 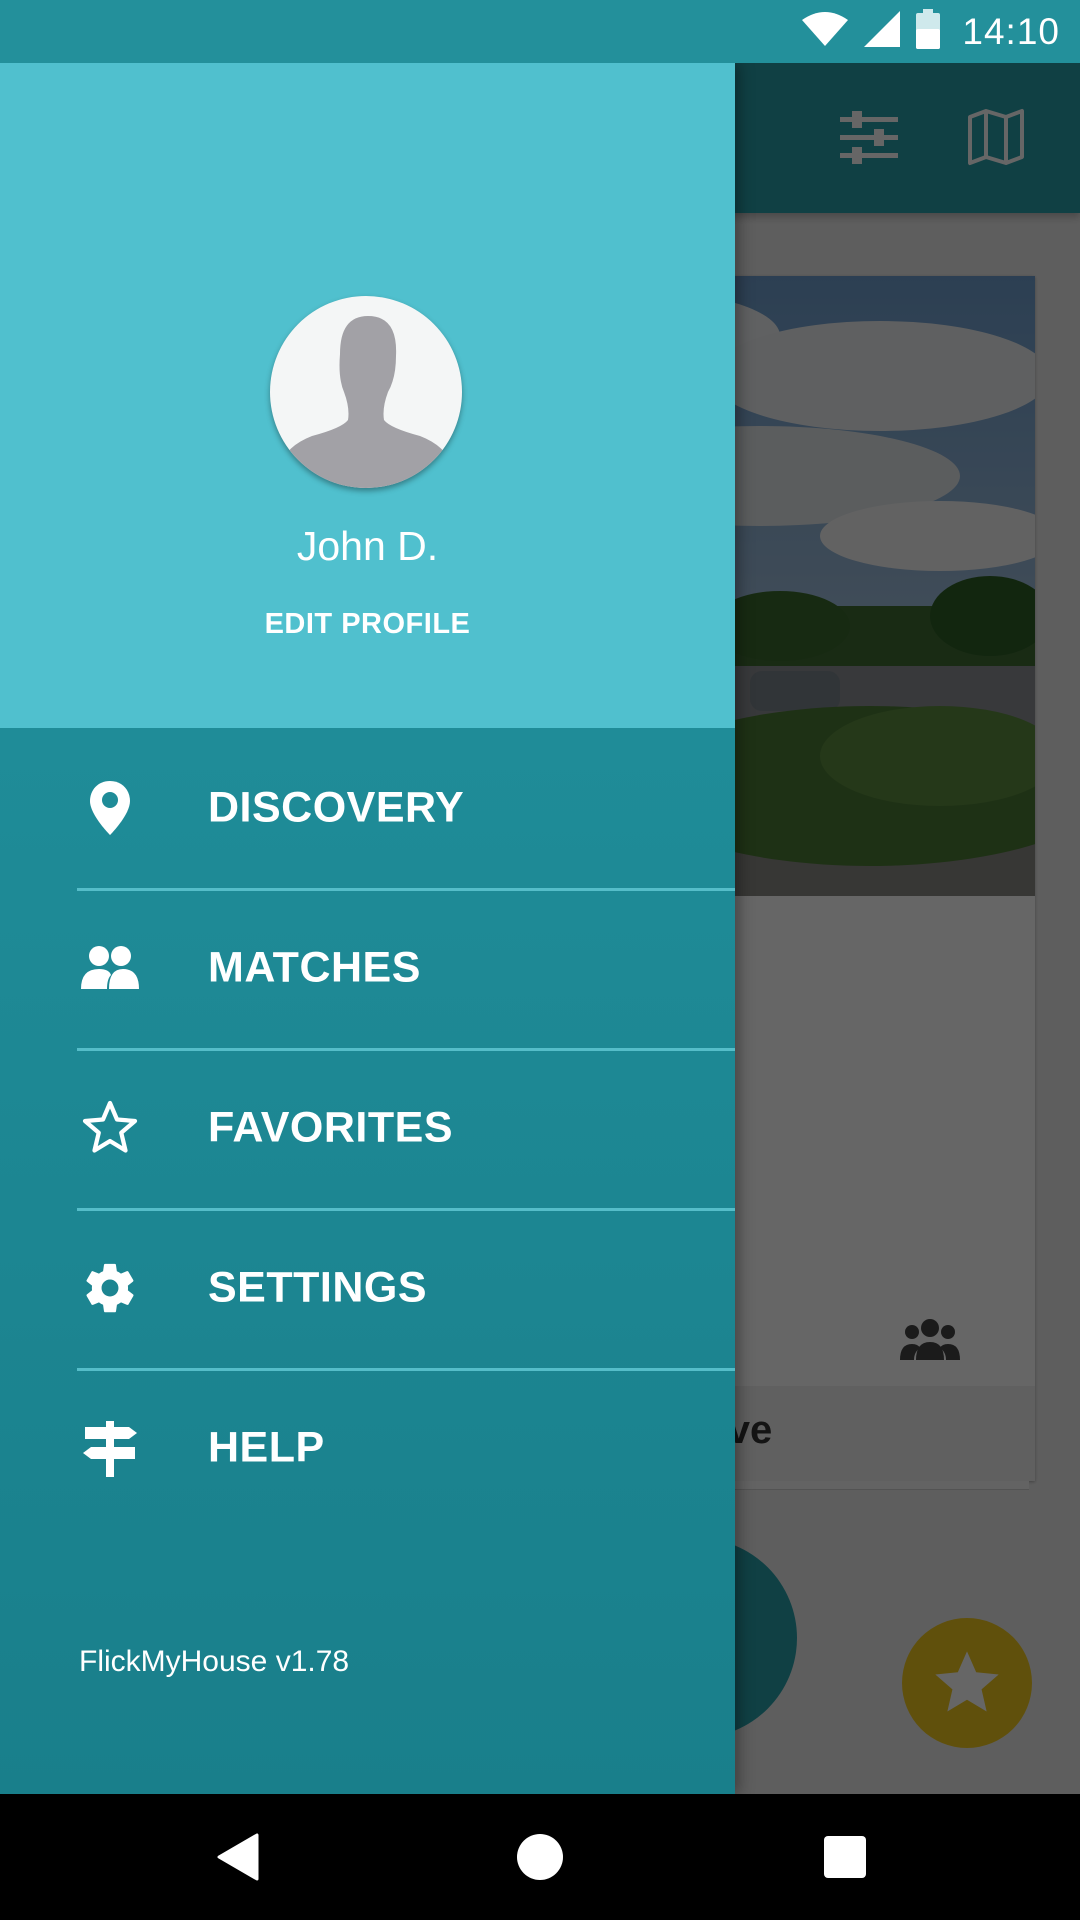 What do you see at coordinates (110, 1288) in the screenshot?
I see `gear-icon` at bounding box center [110, 1288].